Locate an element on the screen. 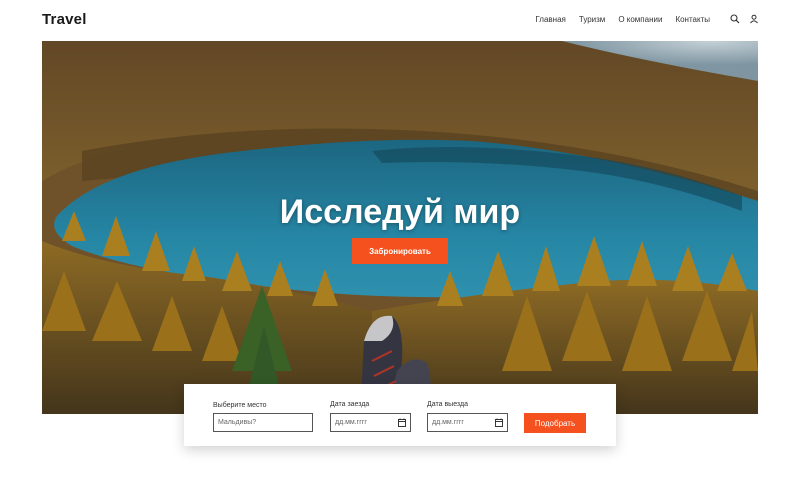 The height and width of the screenshot is (500, 800). nav-item-tourism: Туризм is located at coordinates (592, 19).